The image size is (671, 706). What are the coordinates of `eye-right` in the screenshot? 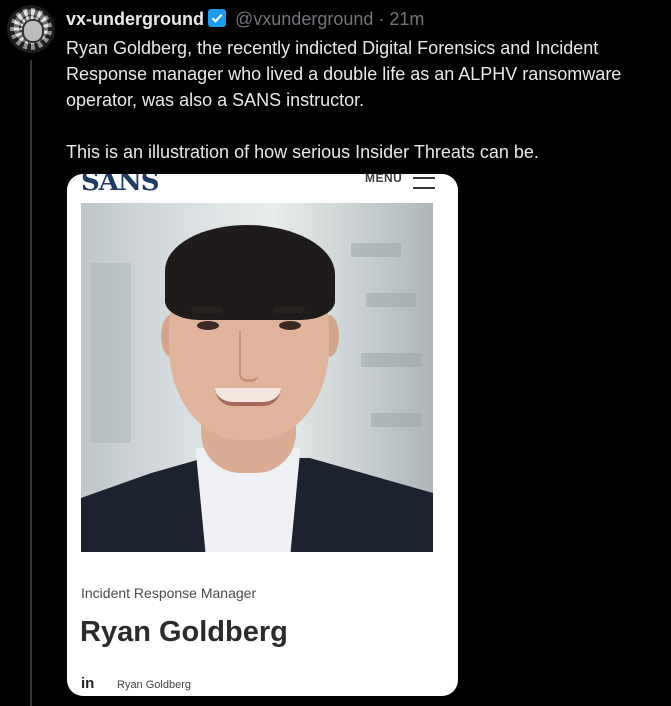 It's located at (290, 325).